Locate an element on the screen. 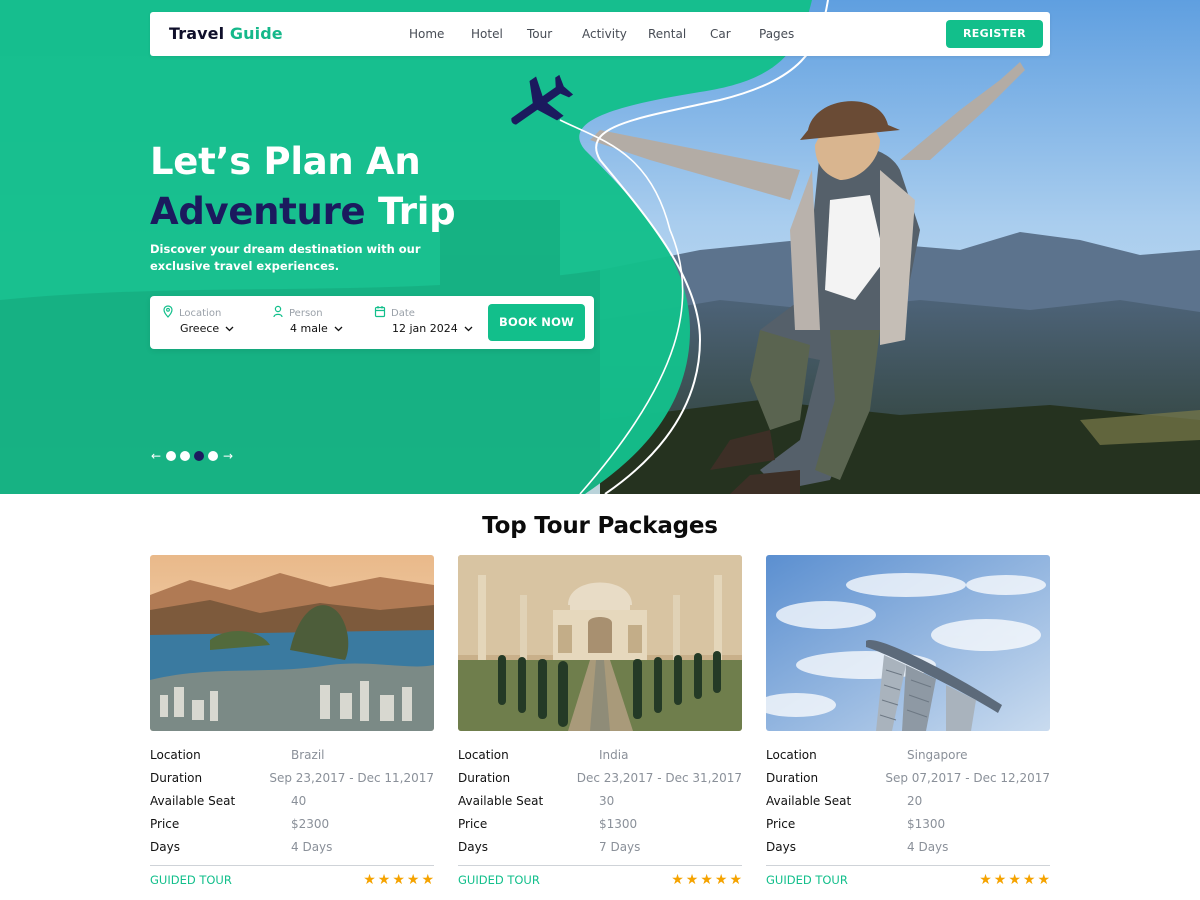  date-label: Date is located at coordinates (403, 313).